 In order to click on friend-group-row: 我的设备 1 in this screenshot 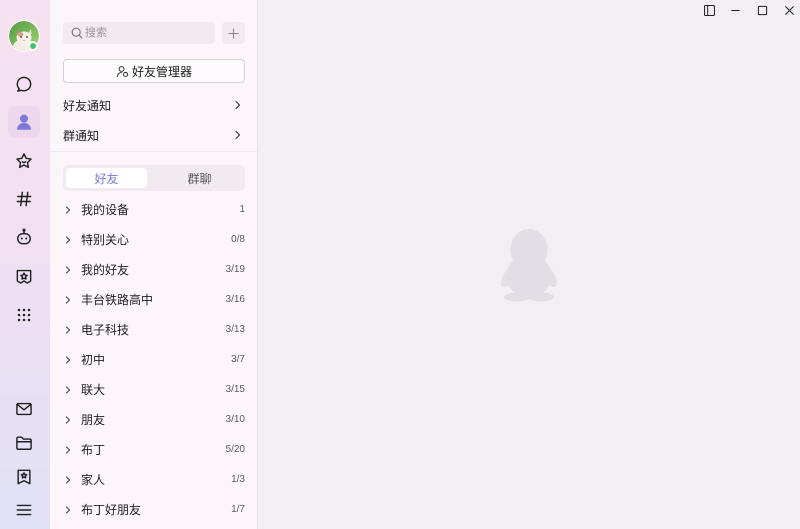, I will do `click(154, 210)`.